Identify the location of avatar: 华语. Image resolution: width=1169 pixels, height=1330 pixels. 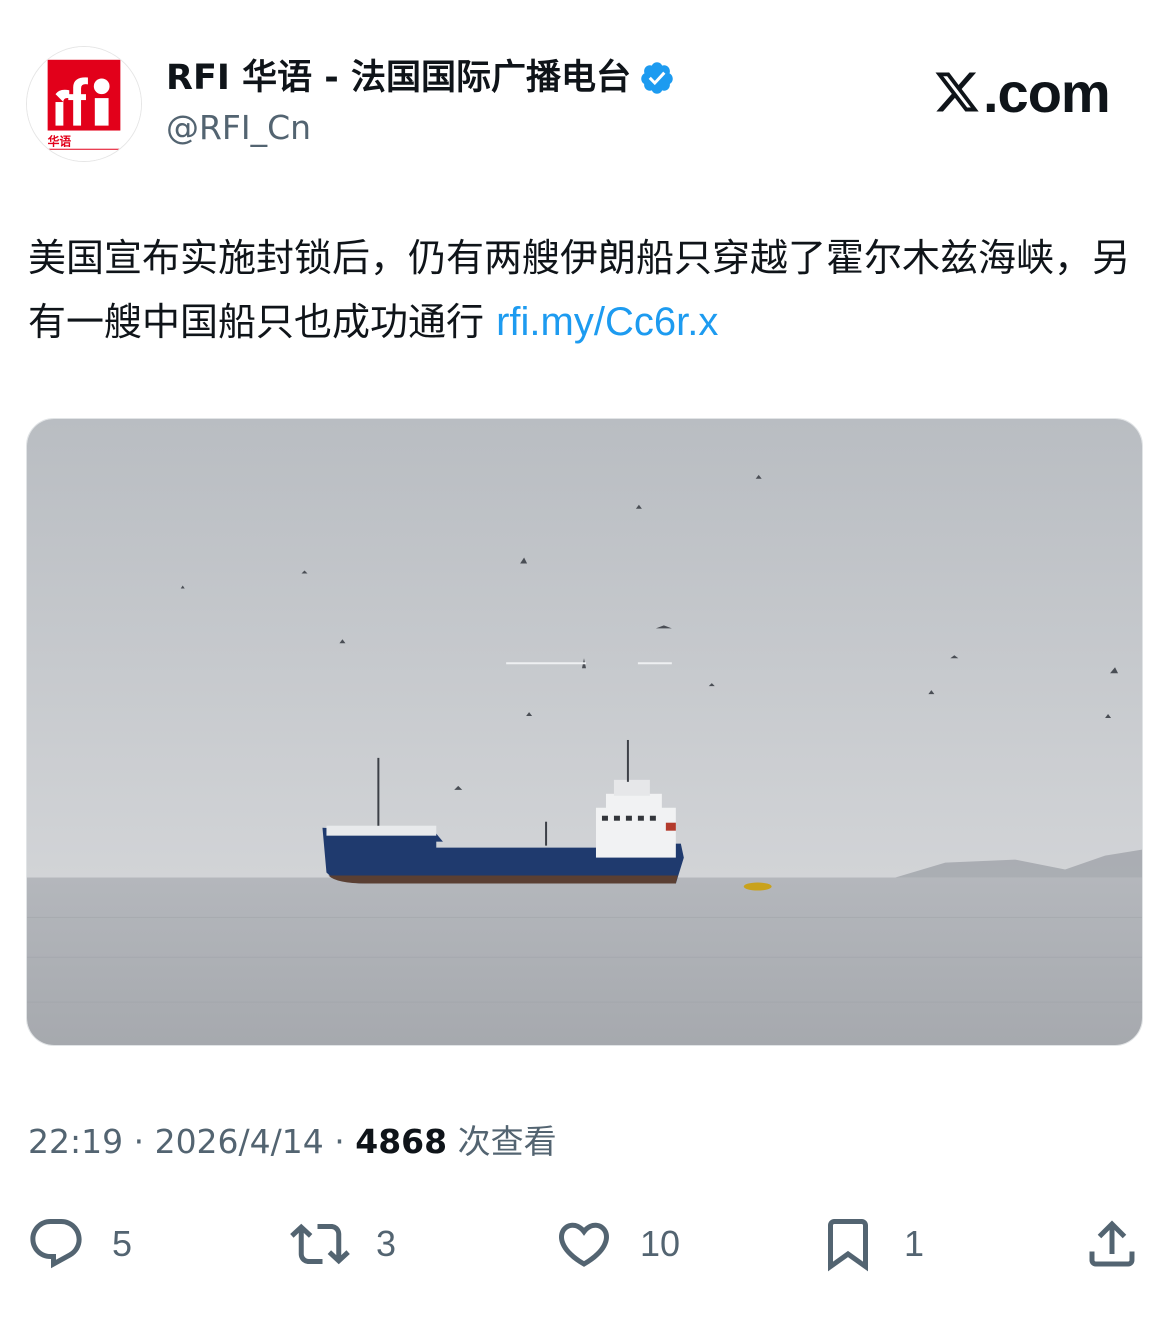
(84, 104).